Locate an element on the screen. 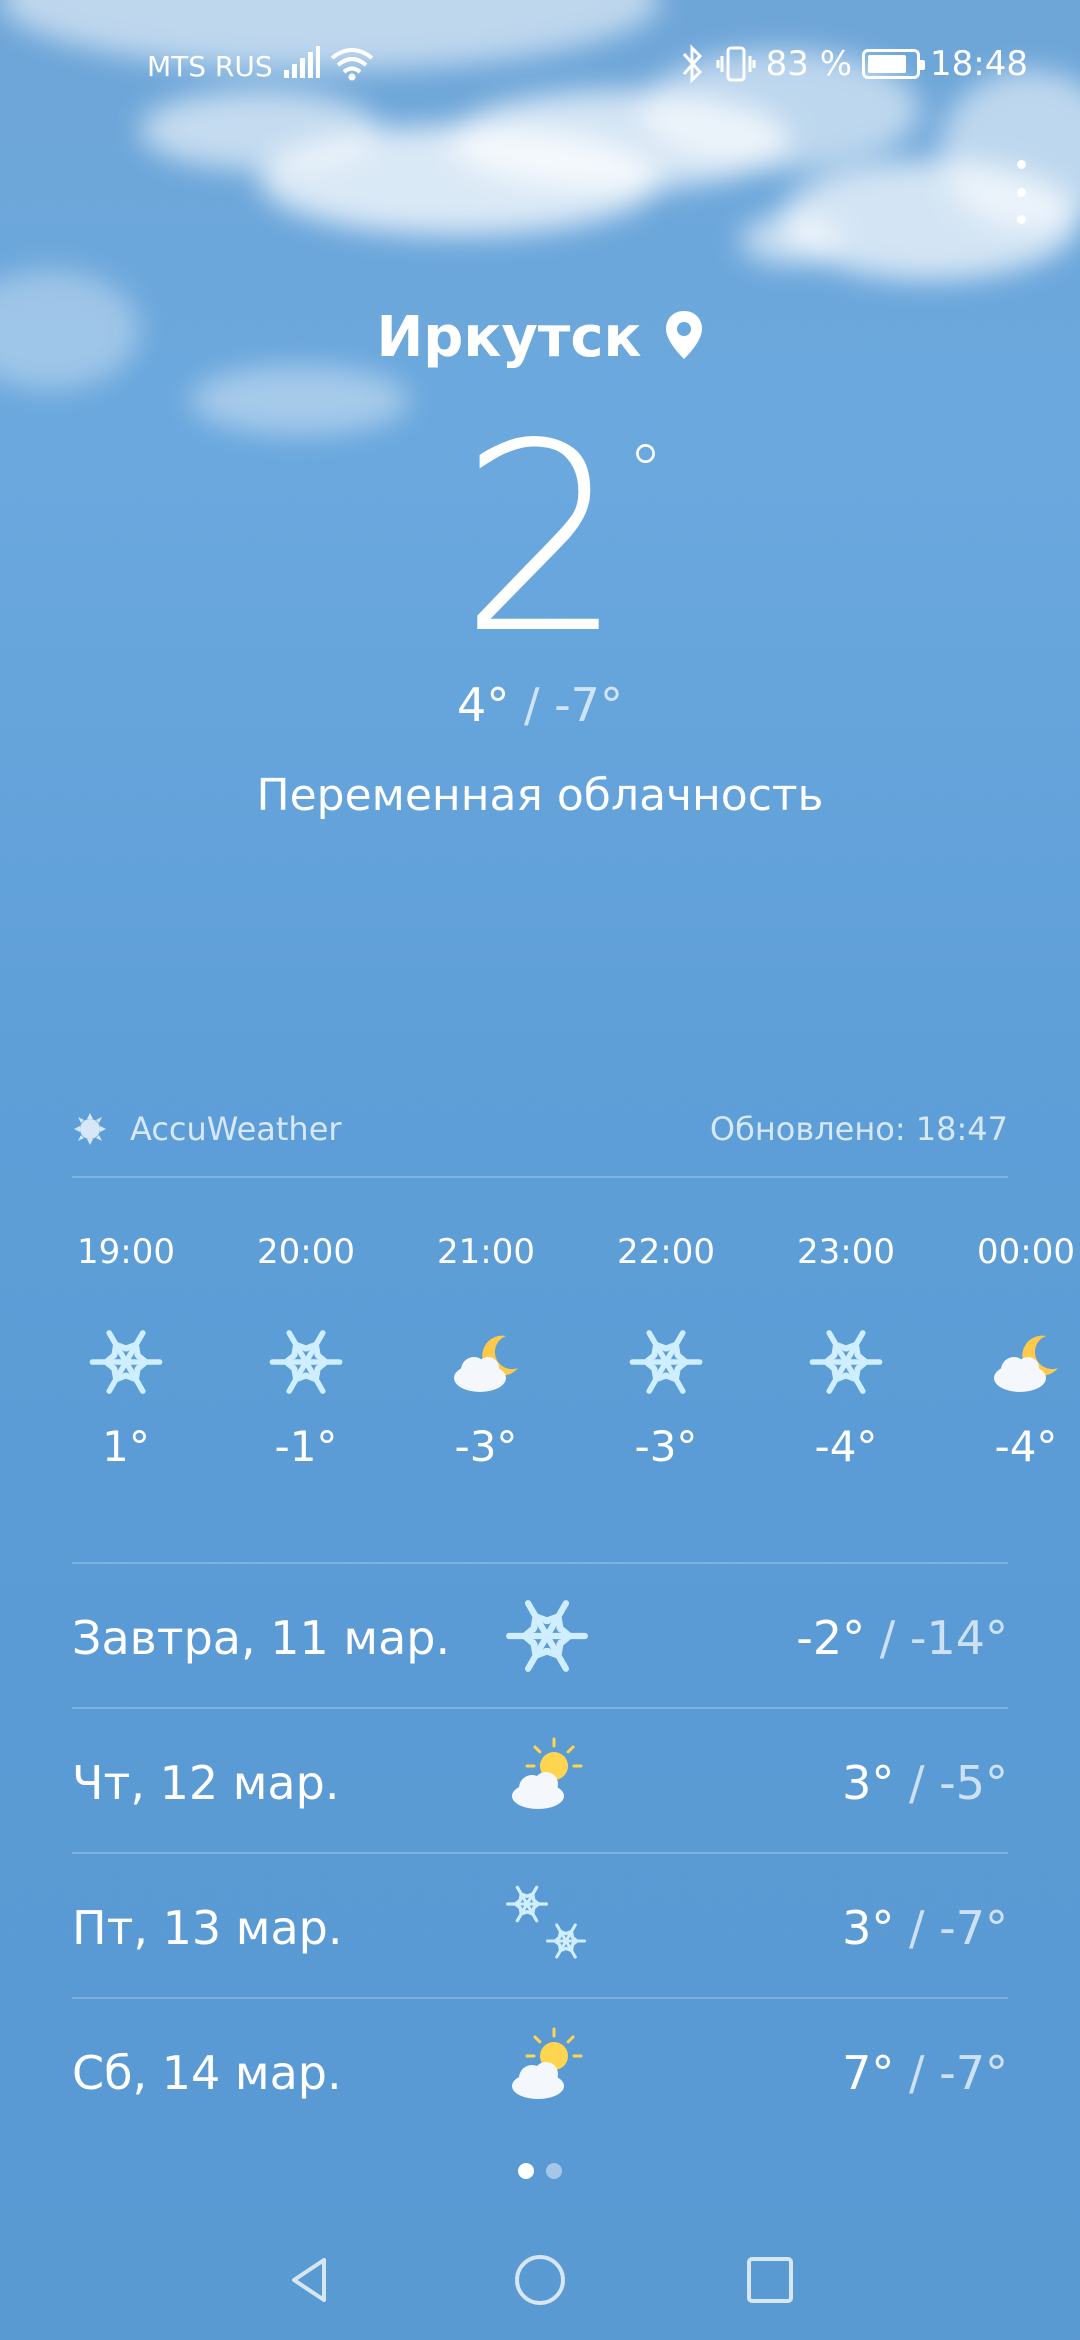  more-options-icon is located at coordinates (1021, 192).